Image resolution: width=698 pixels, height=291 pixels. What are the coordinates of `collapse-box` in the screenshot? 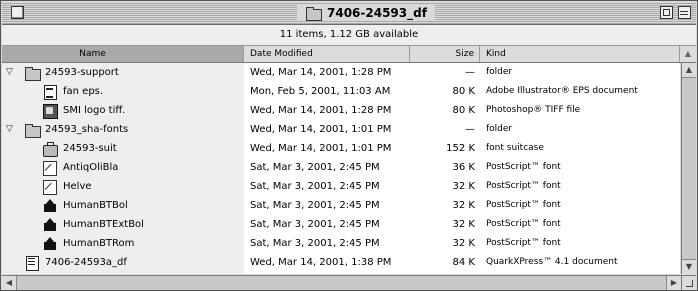 It's located at (684, 12).